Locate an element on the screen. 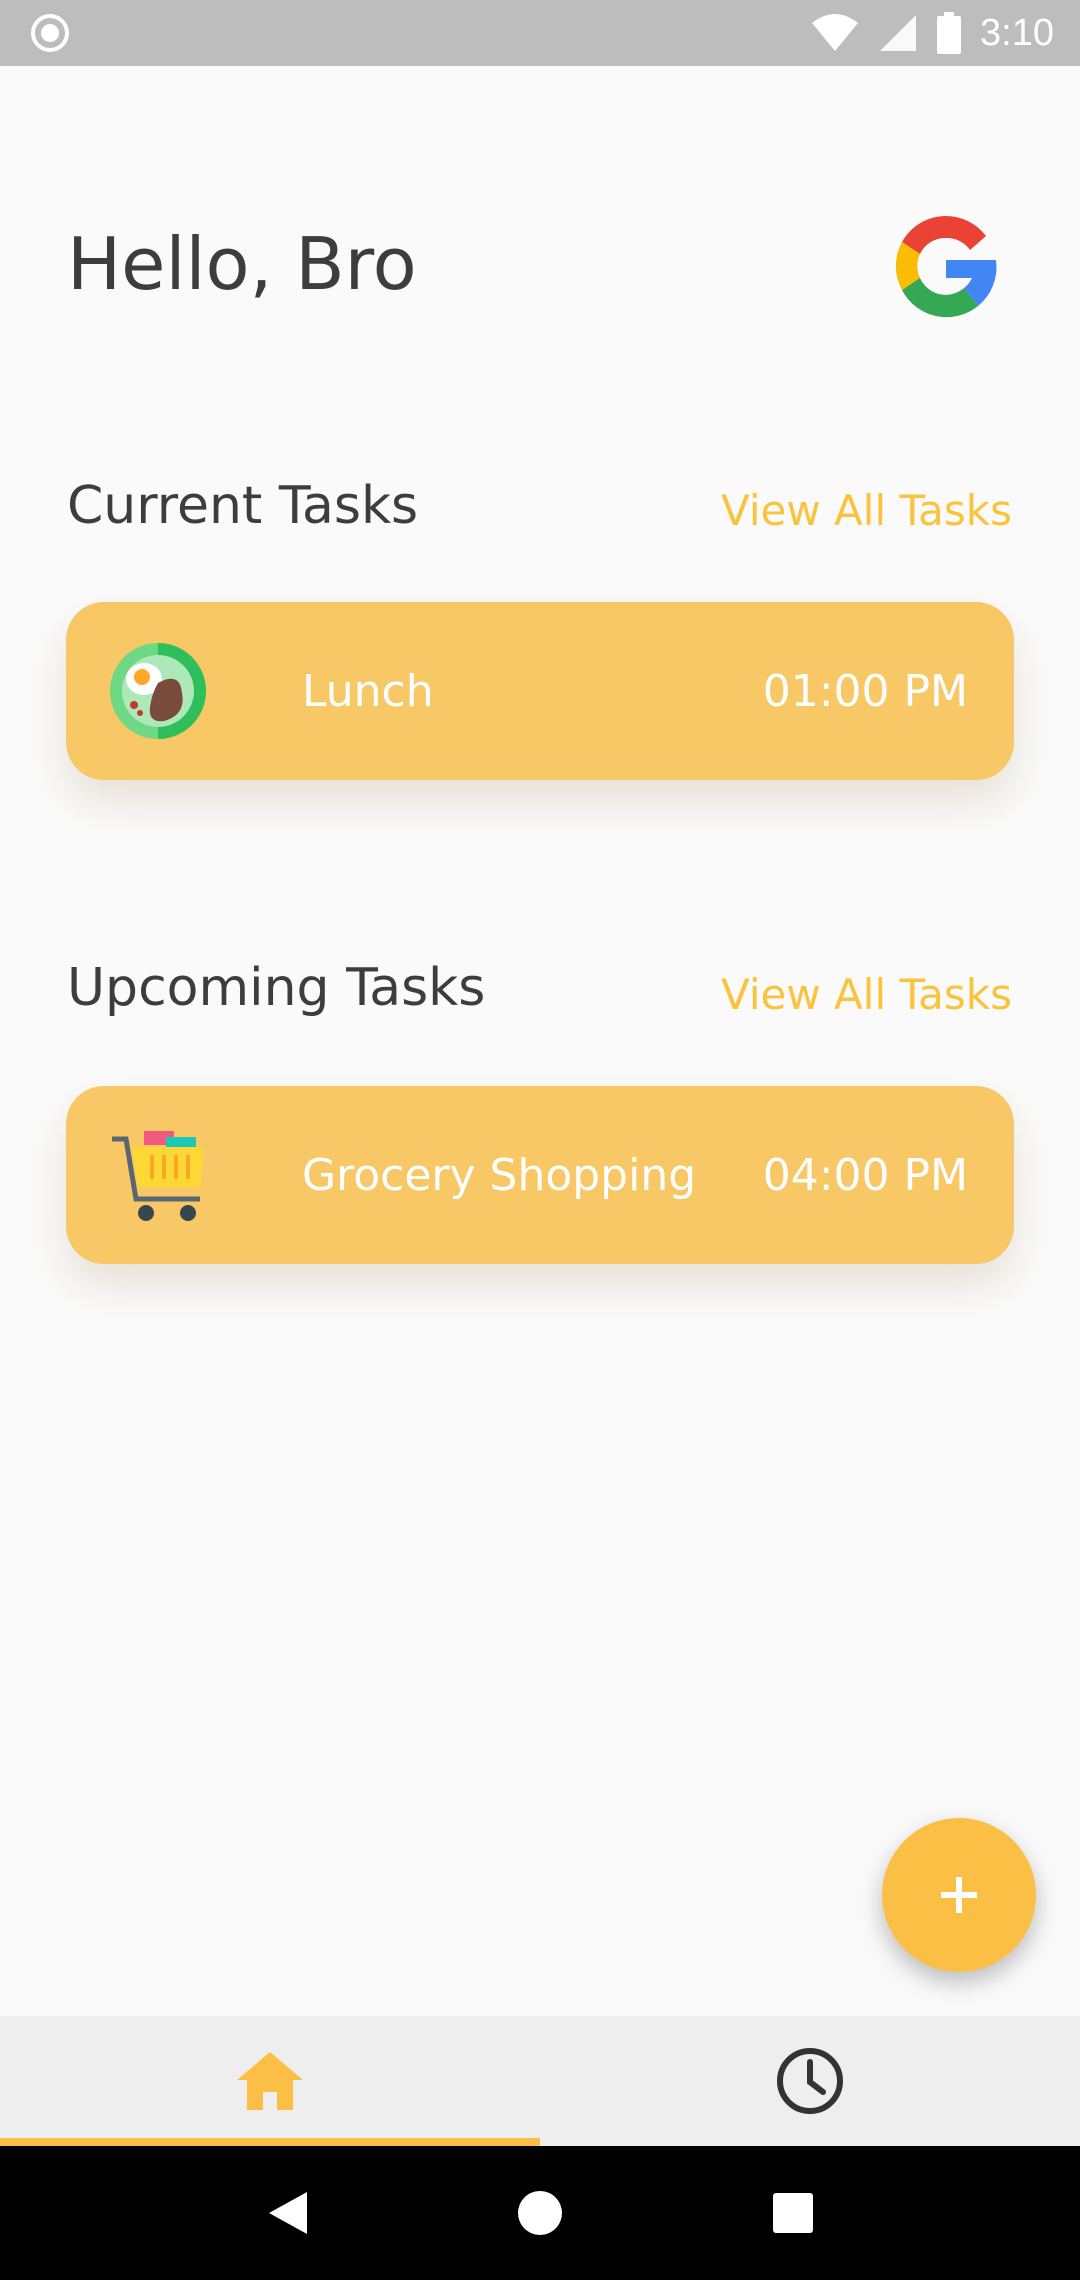  task-time: 01:00 PM is located at coordinates (865, 691).